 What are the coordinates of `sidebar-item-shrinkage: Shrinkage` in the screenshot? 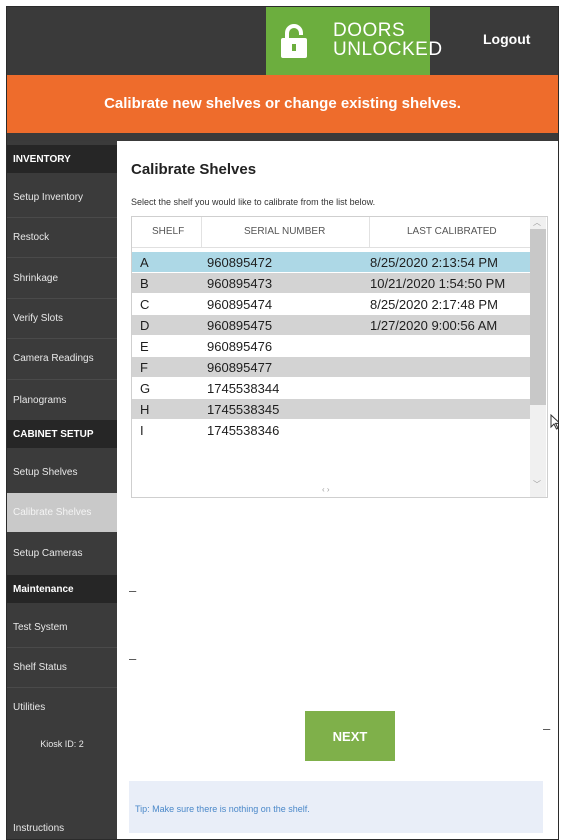 It's located at (62, 278).